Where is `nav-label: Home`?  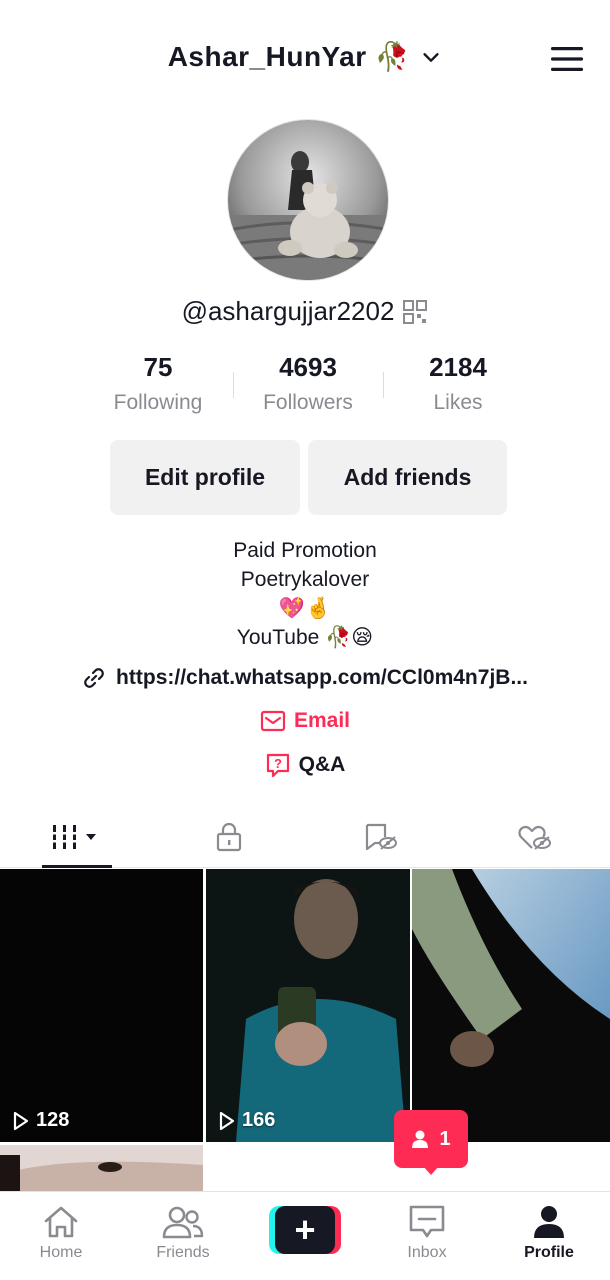 nav-label: Home is located at coordinates (61, 1252).